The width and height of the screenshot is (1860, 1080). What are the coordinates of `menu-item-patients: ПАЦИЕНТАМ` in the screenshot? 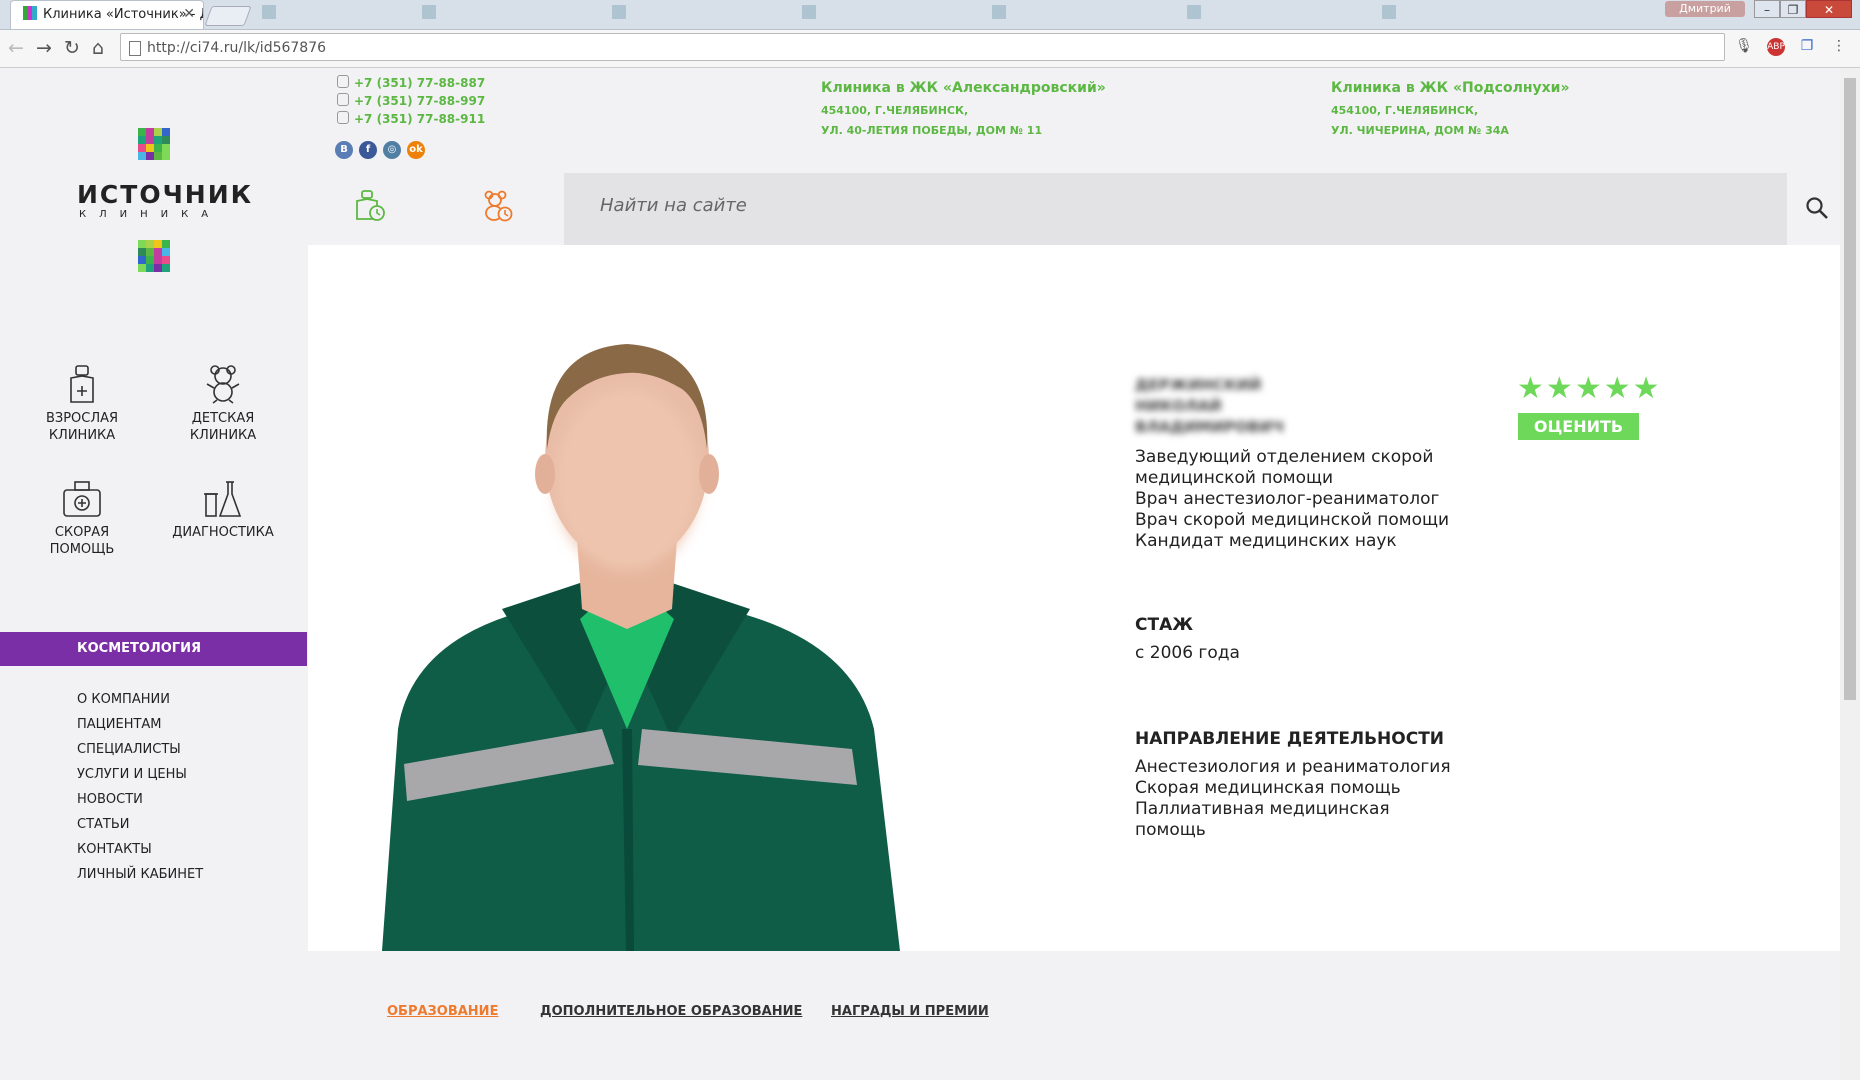 It's located at (140, 729).